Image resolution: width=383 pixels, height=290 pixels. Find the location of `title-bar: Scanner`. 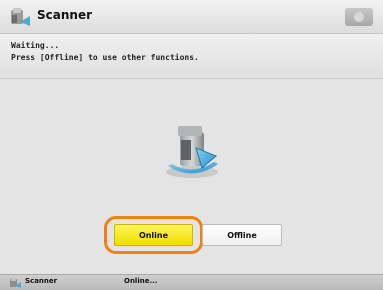

title-bar: Scanner is located at coordinates (191, 17).